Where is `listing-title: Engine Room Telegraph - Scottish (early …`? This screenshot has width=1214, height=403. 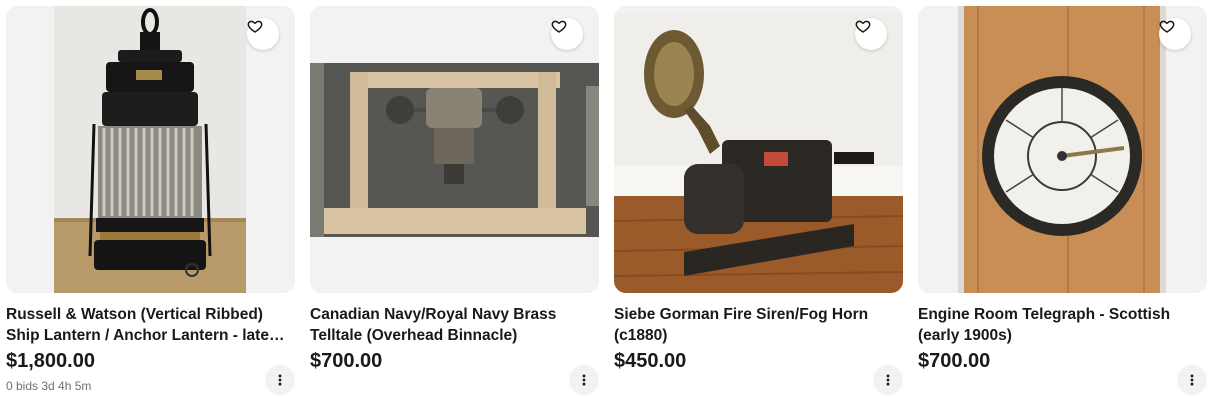
listing-title: Engine Room Telegraph - Scottish (early … is located at coordinates (1062, 325).